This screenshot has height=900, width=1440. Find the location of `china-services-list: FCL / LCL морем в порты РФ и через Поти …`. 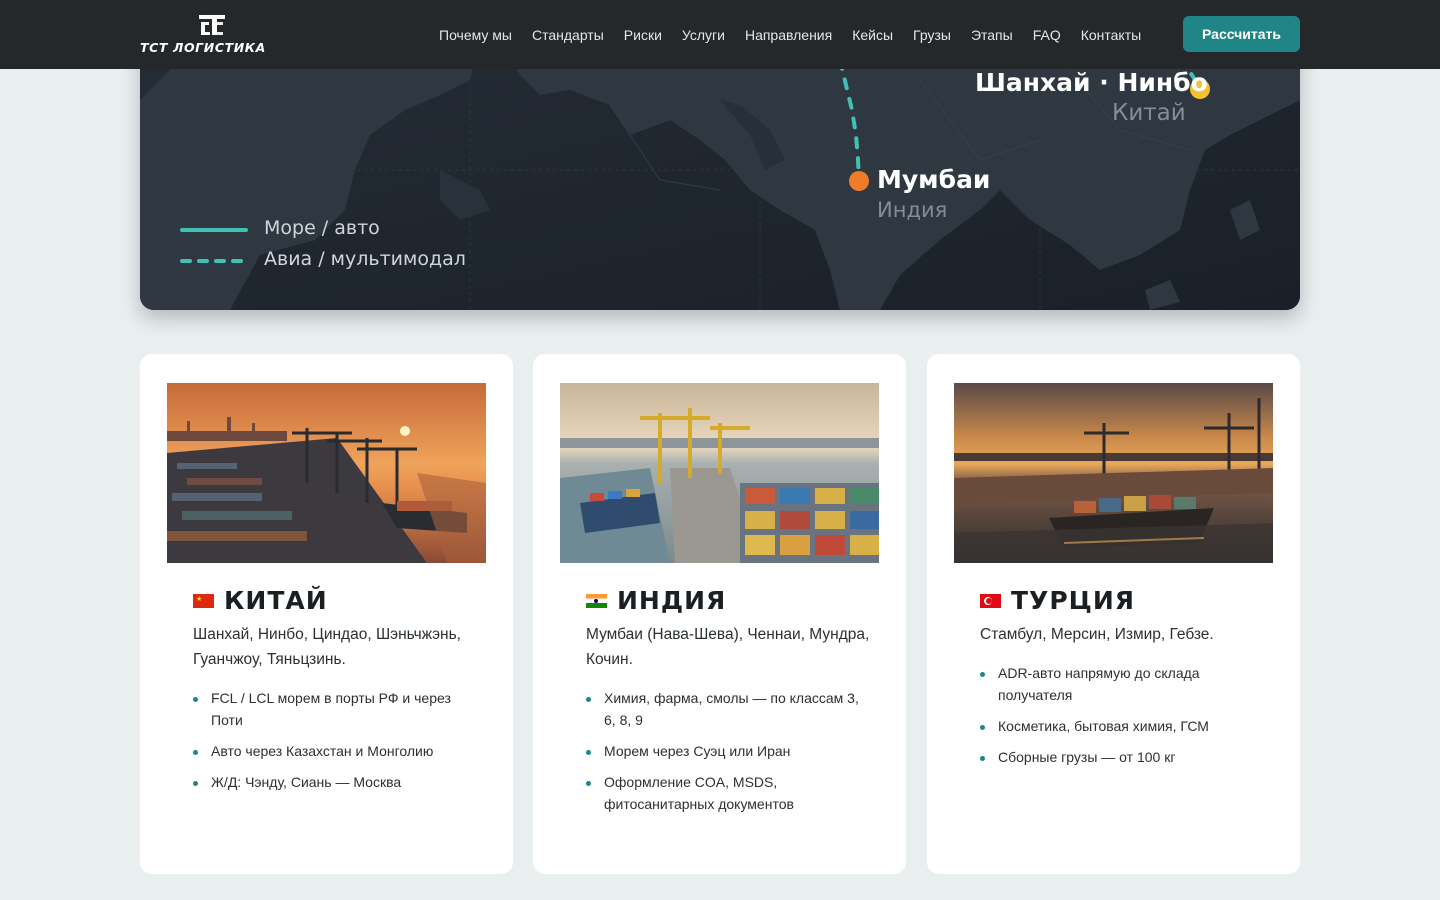

china-services-list: FCL / LCL морем в порты РФ и через Поти … is located at coordinates (333, 744).